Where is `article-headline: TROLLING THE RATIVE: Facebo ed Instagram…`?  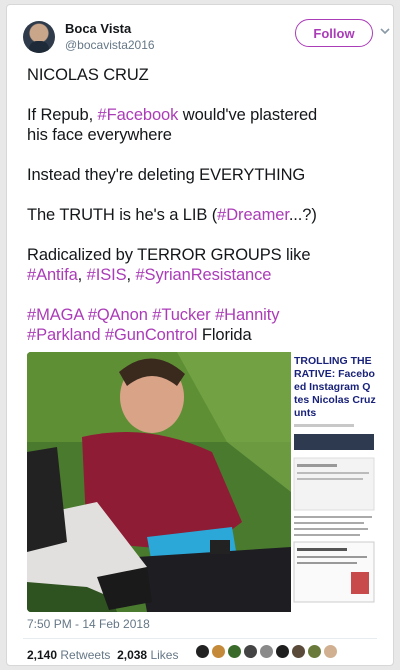 article-headline: TROLLING THE RATIVE: Facebo ed Instagram… is located at coordinates (335, 387).